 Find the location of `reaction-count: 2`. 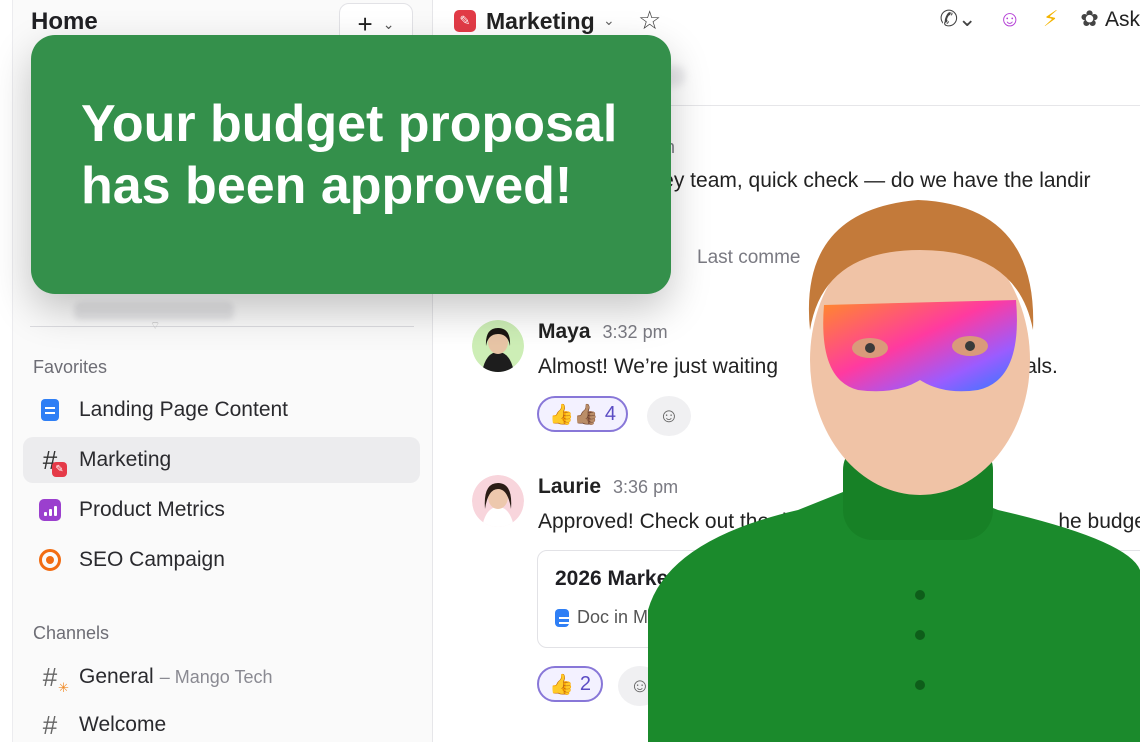

reaction-count: 2 is located at coordinates (585, 683).